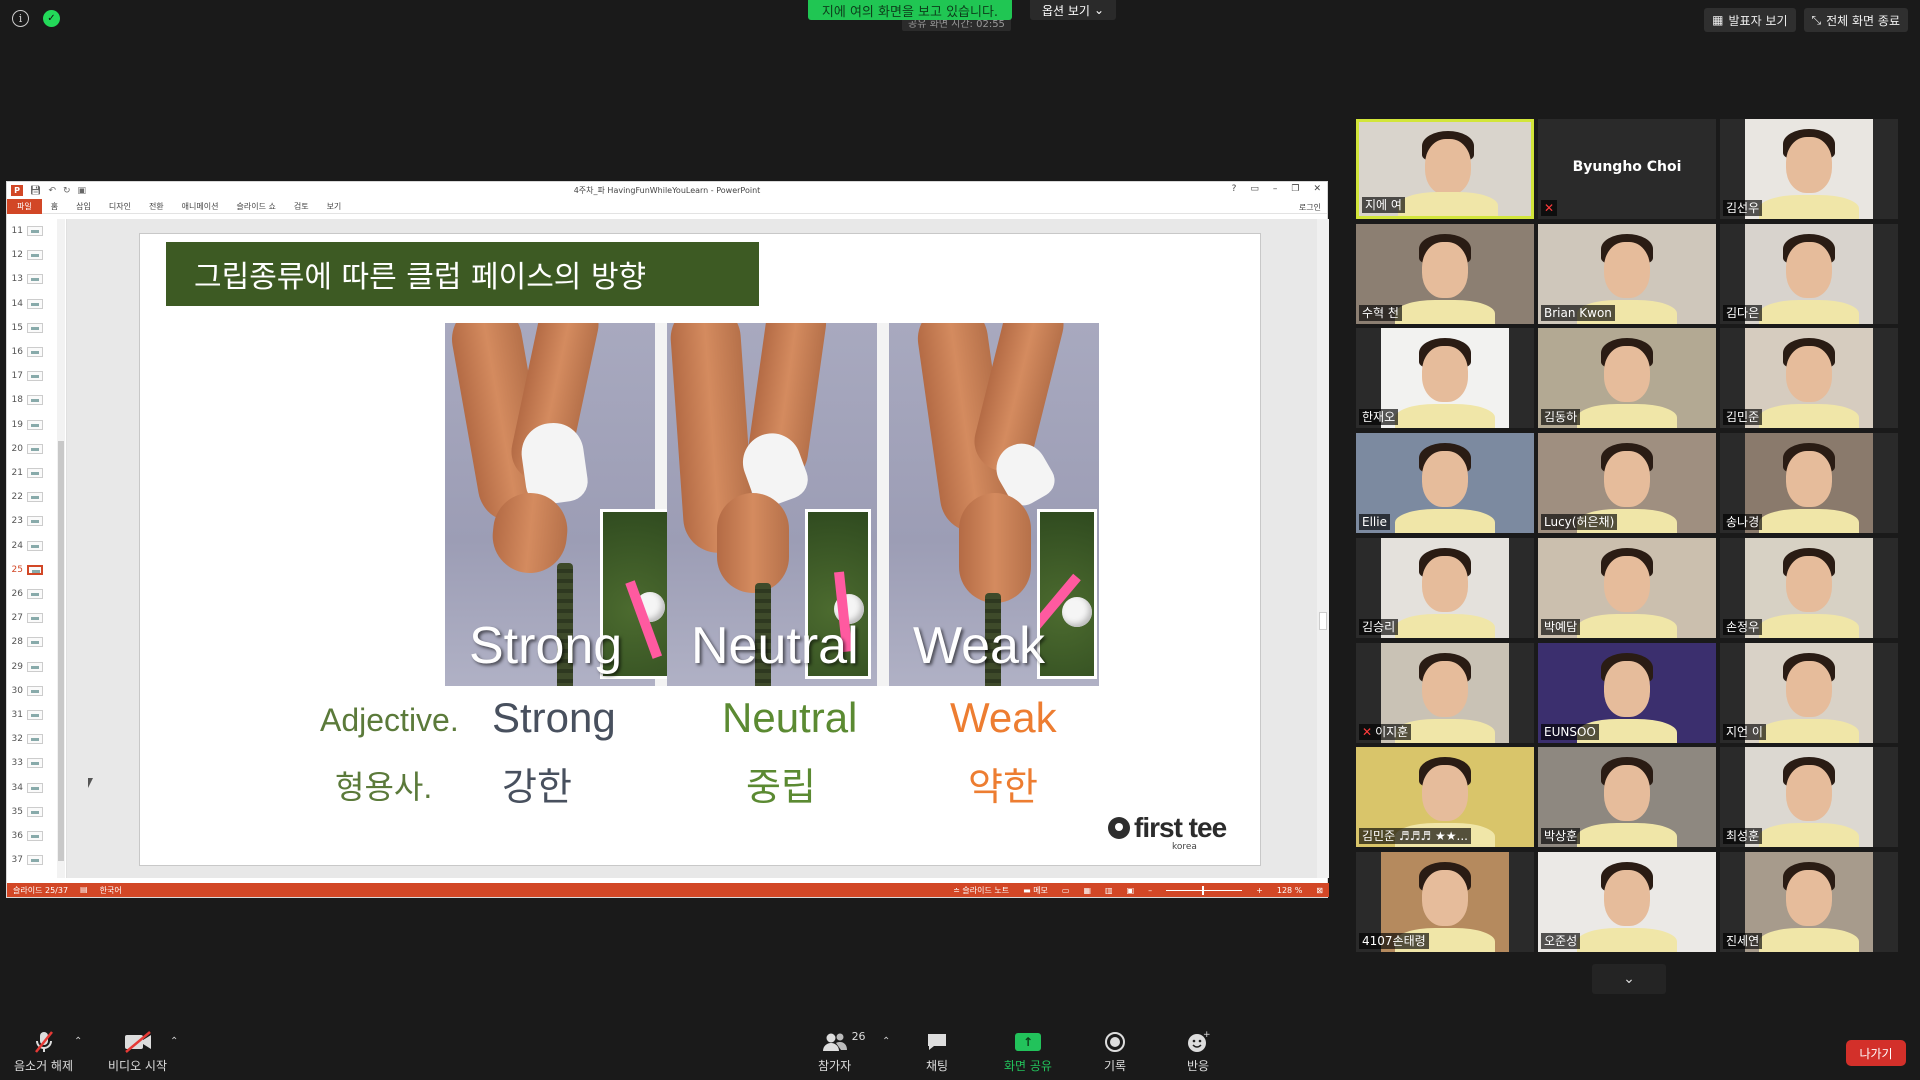 This screenshot has width=1920, height=1080. Describe the element at coordinates (26, 279) in the screenshot. I see `slide-thumbnail: 13` at that location.